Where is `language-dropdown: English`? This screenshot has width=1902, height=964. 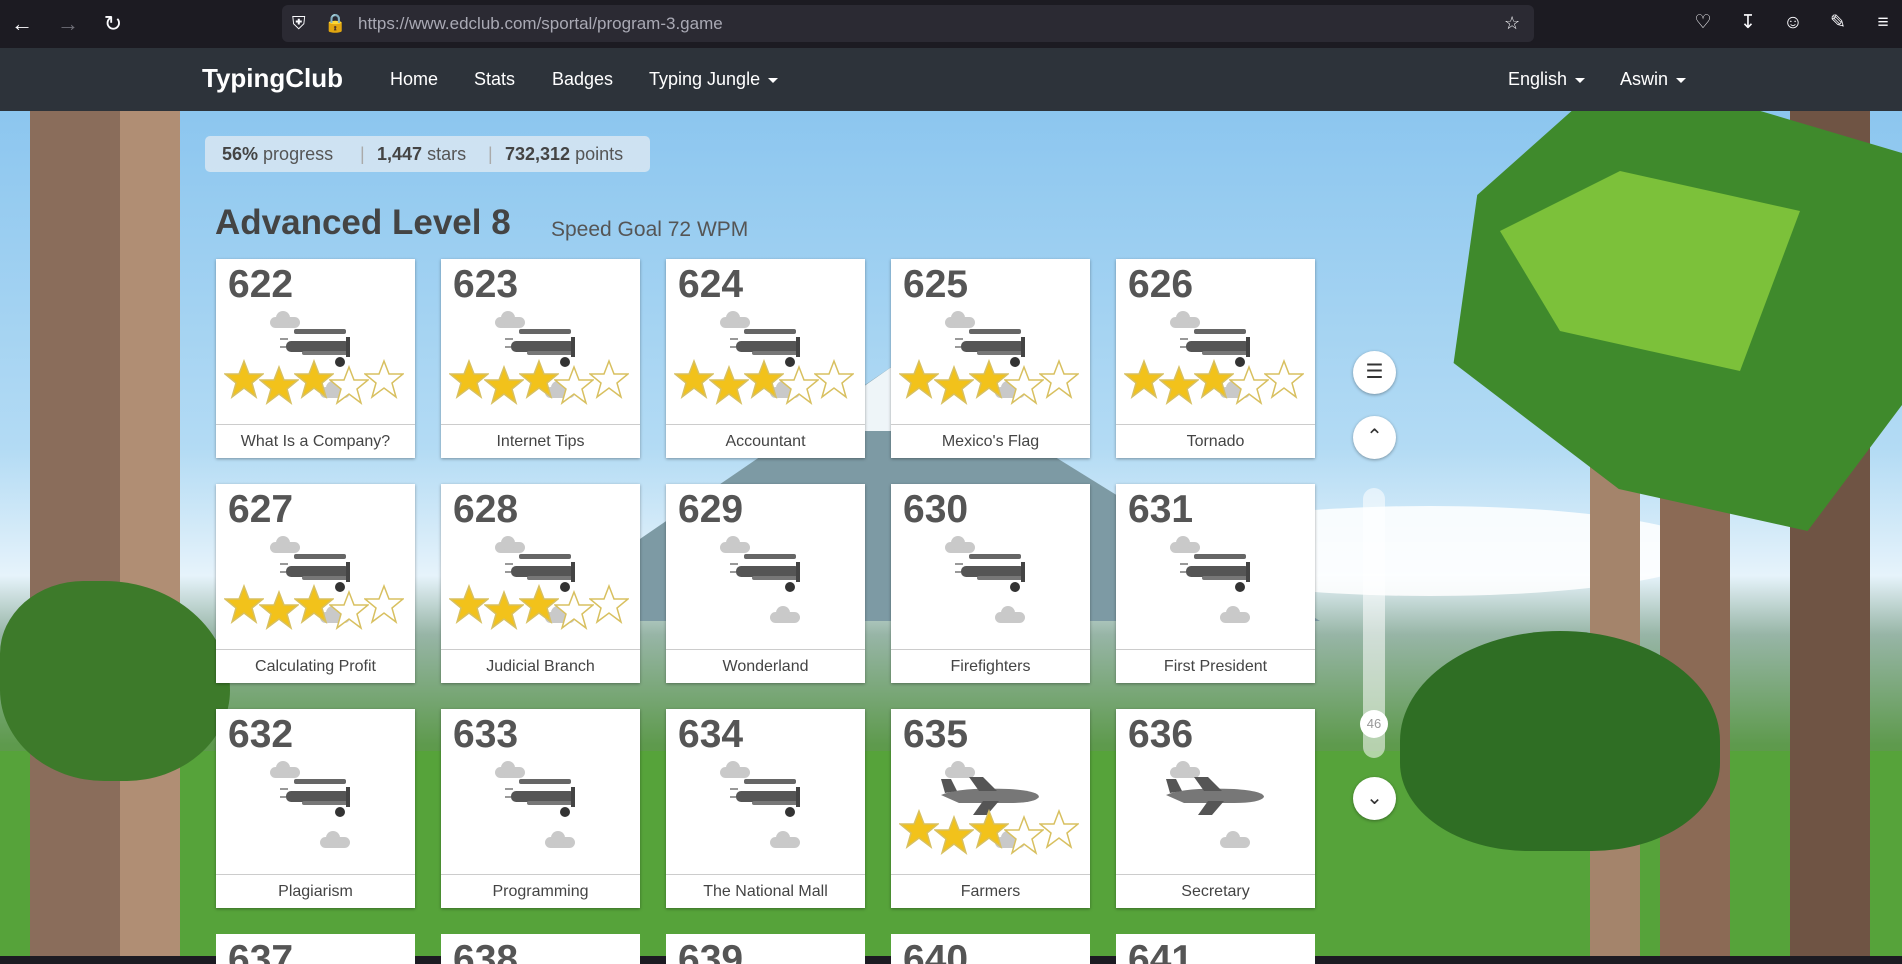
language-dropdown: English is located at coordinates (1547, 79).